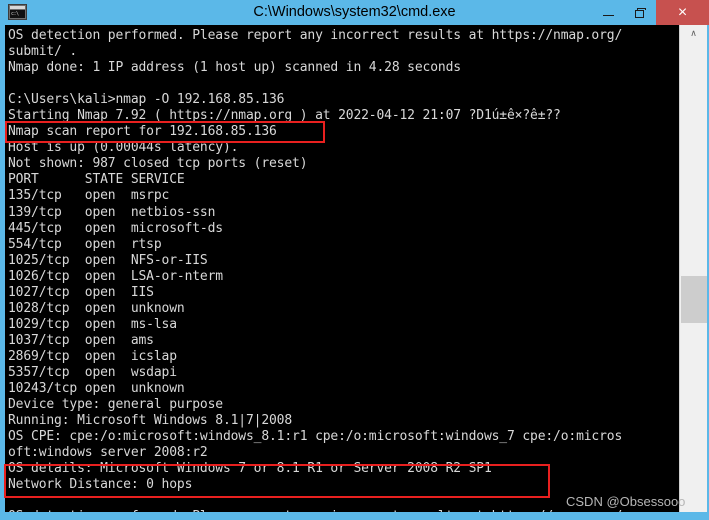 This screenshot has width=709, height=520. I want to click on minimize-button, so click(608, 12).